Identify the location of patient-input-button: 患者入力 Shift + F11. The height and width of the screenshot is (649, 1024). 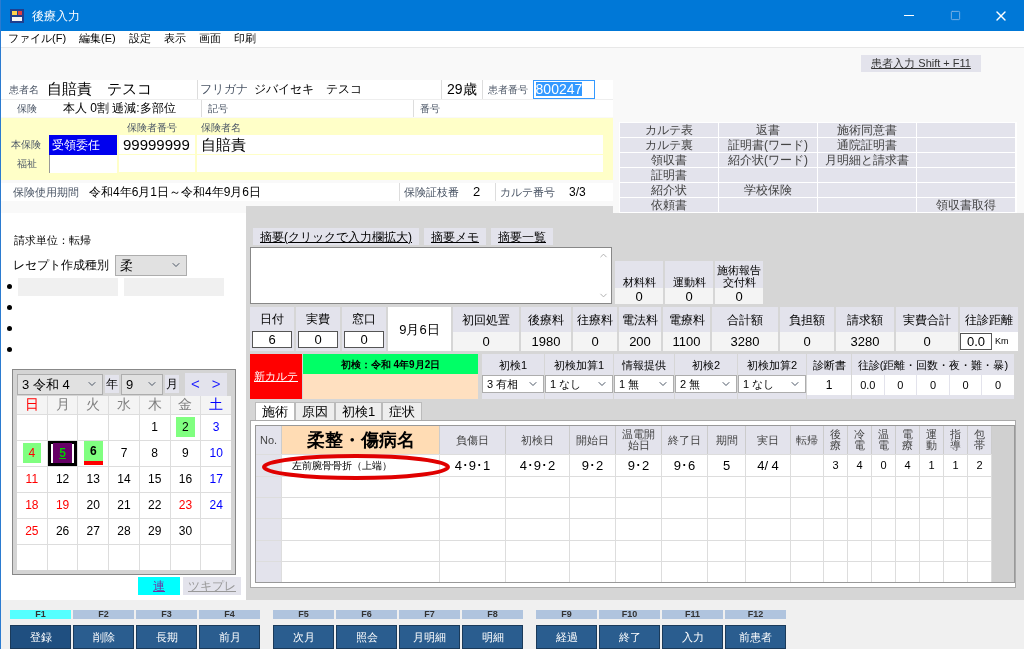
(921, 63).